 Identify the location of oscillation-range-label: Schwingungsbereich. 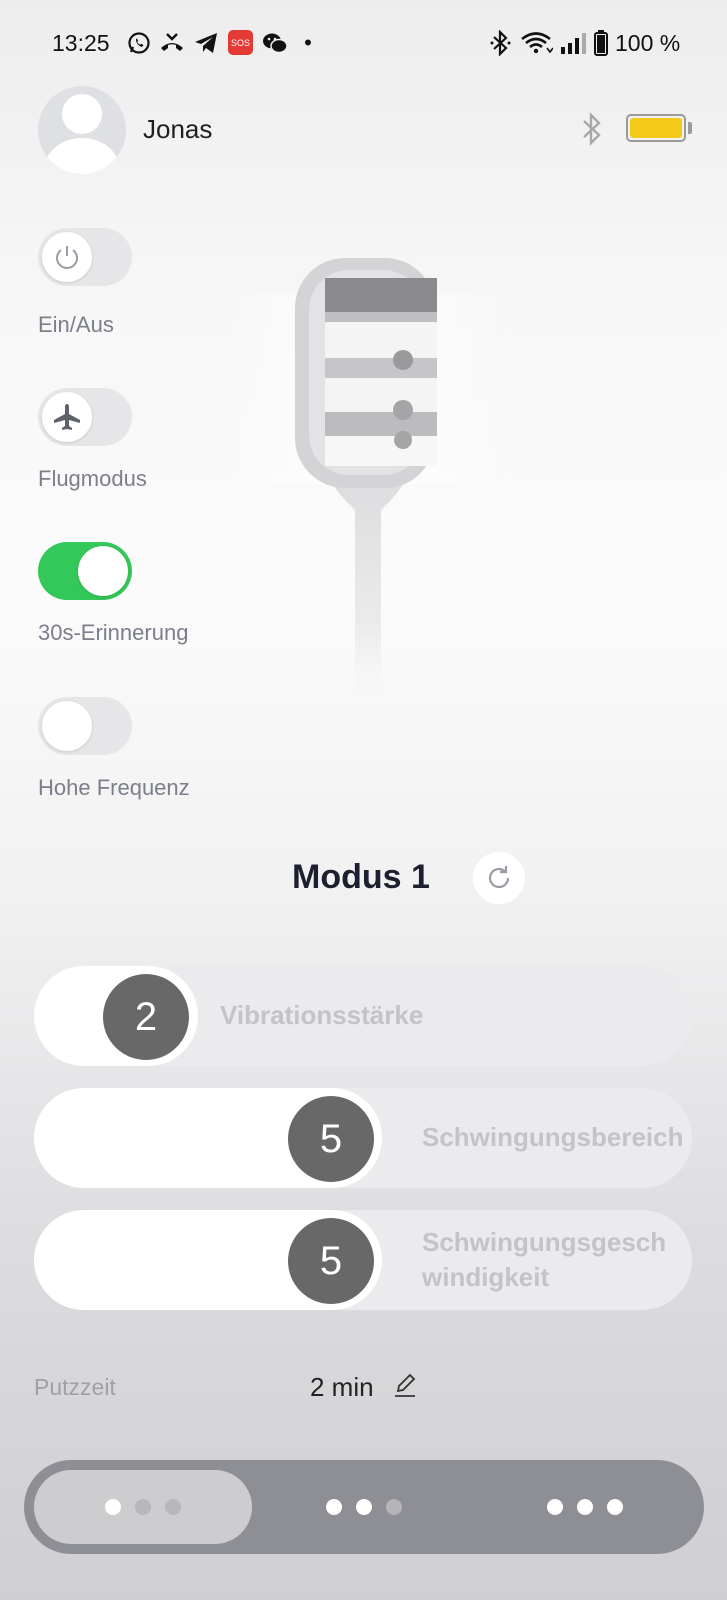
(553, 1137).